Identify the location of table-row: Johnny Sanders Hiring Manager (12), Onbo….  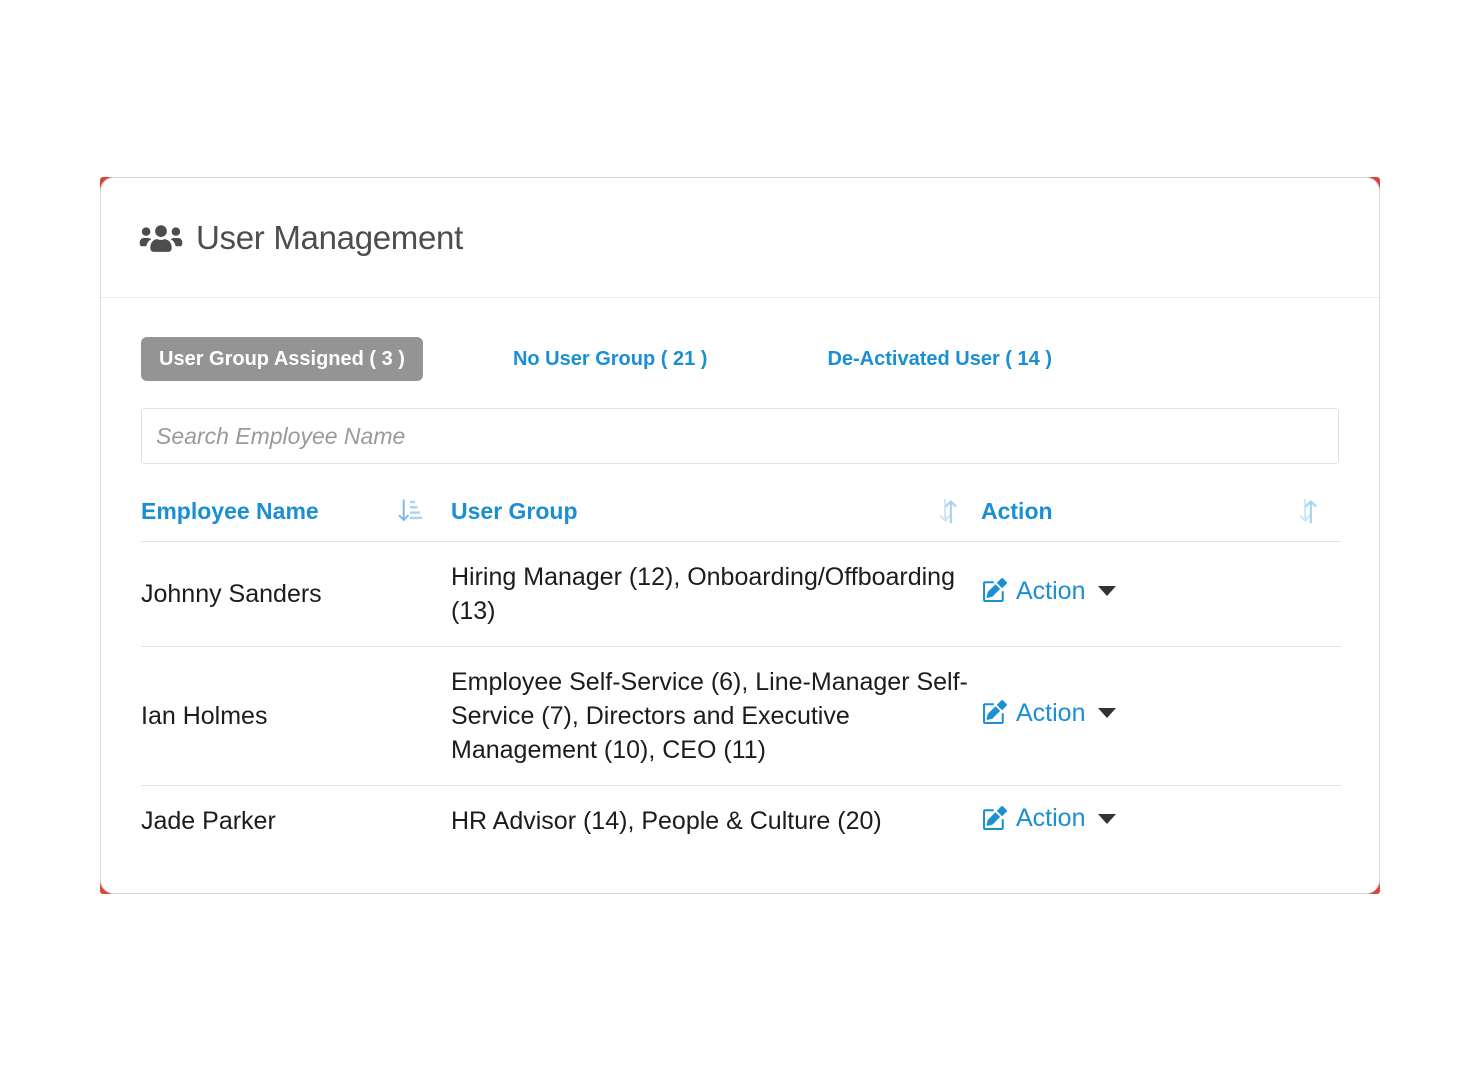
(741, 594).